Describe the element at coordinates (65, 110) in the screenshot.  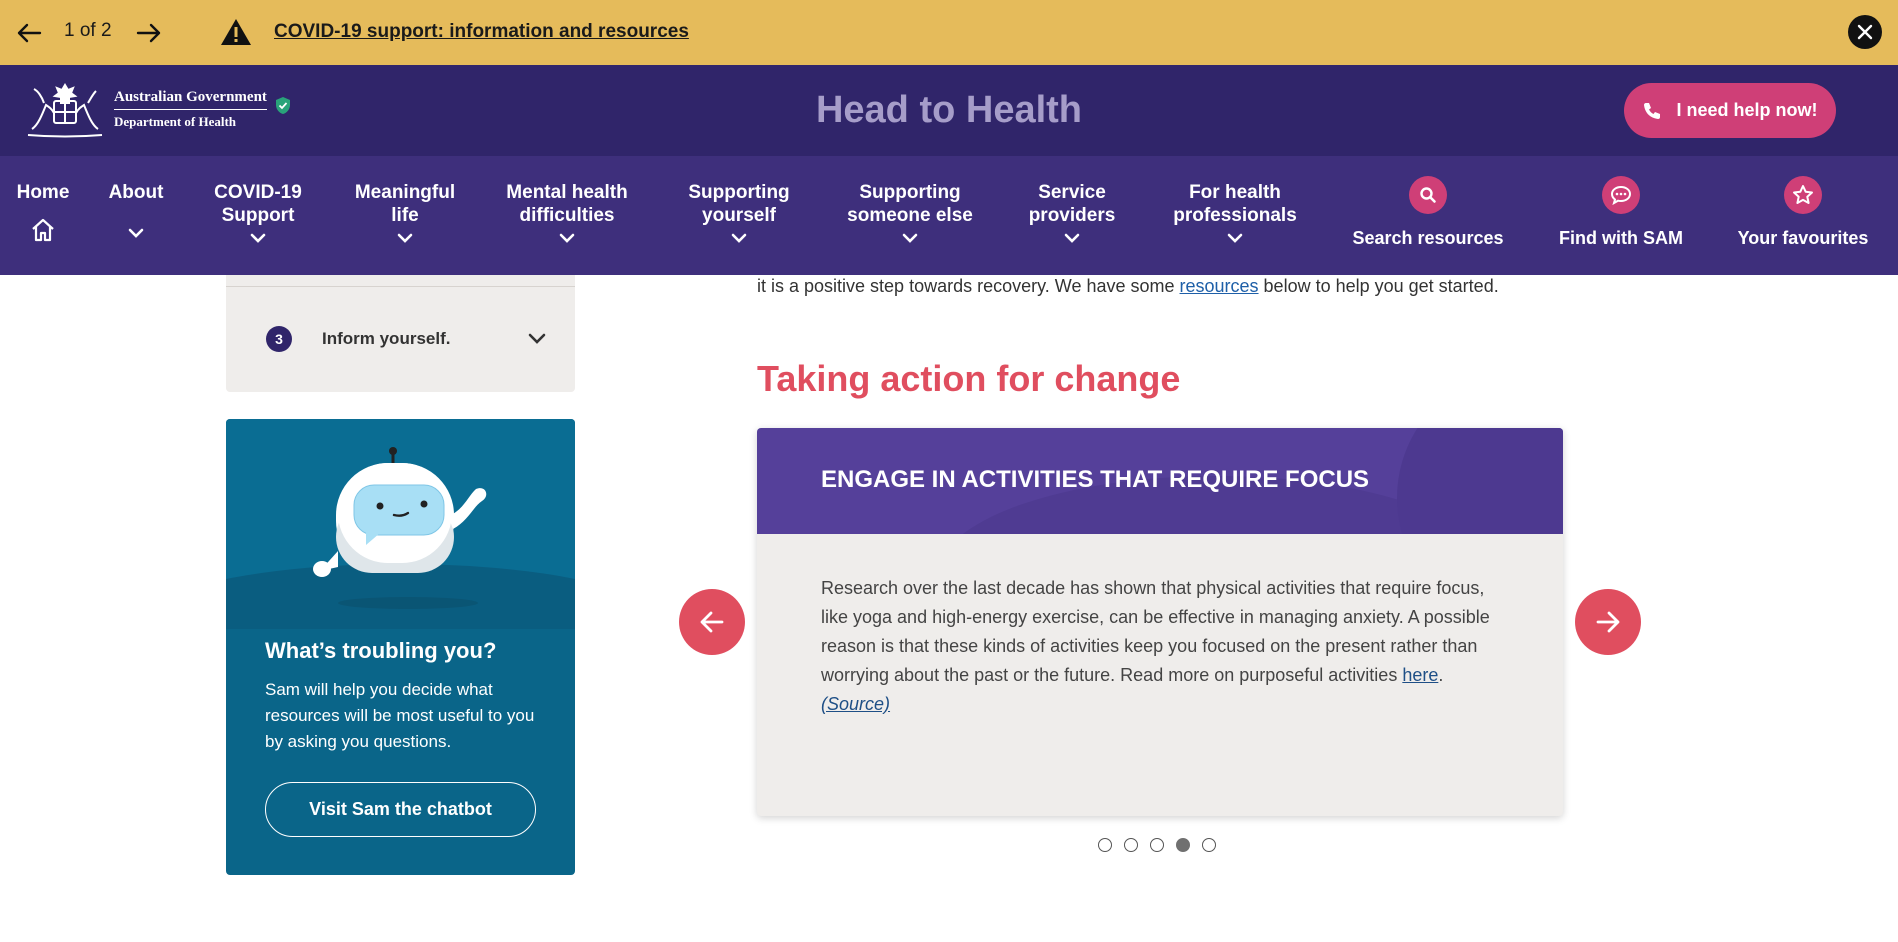
I see `coat-of-arms-icon` at that location.